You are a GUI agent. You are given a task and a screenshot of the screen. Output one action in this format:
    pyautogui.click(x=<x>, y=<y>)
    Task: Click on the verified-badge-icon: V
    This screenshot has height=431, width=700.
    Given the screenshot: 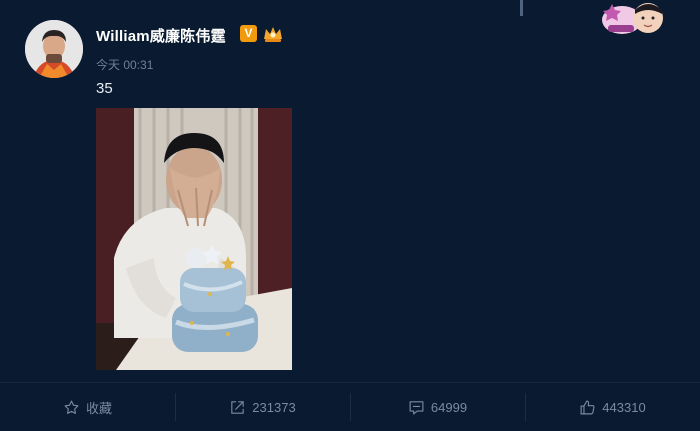 What is the action you would take?
    pyautogui.click(x=248, y=33)
    